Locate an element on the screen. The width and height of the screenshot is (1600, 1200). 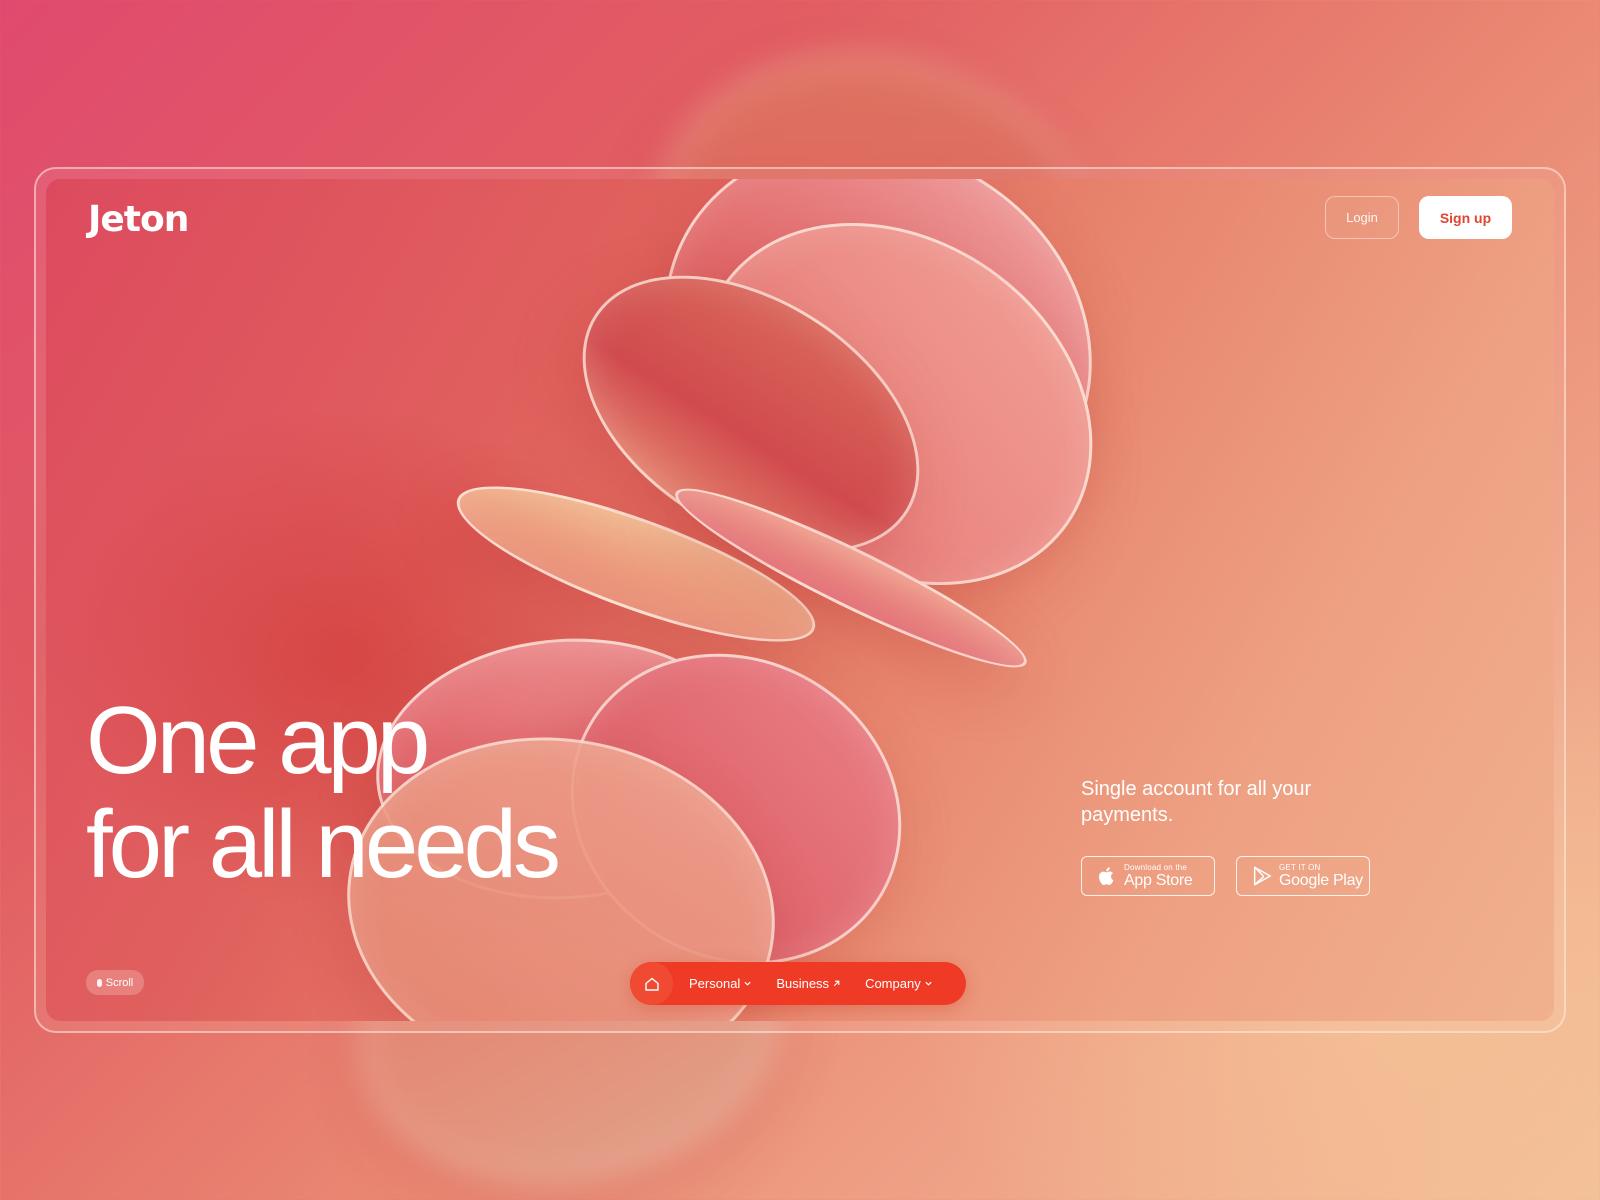
hero-line-2: for all needs is located at coordinates (323, 844).